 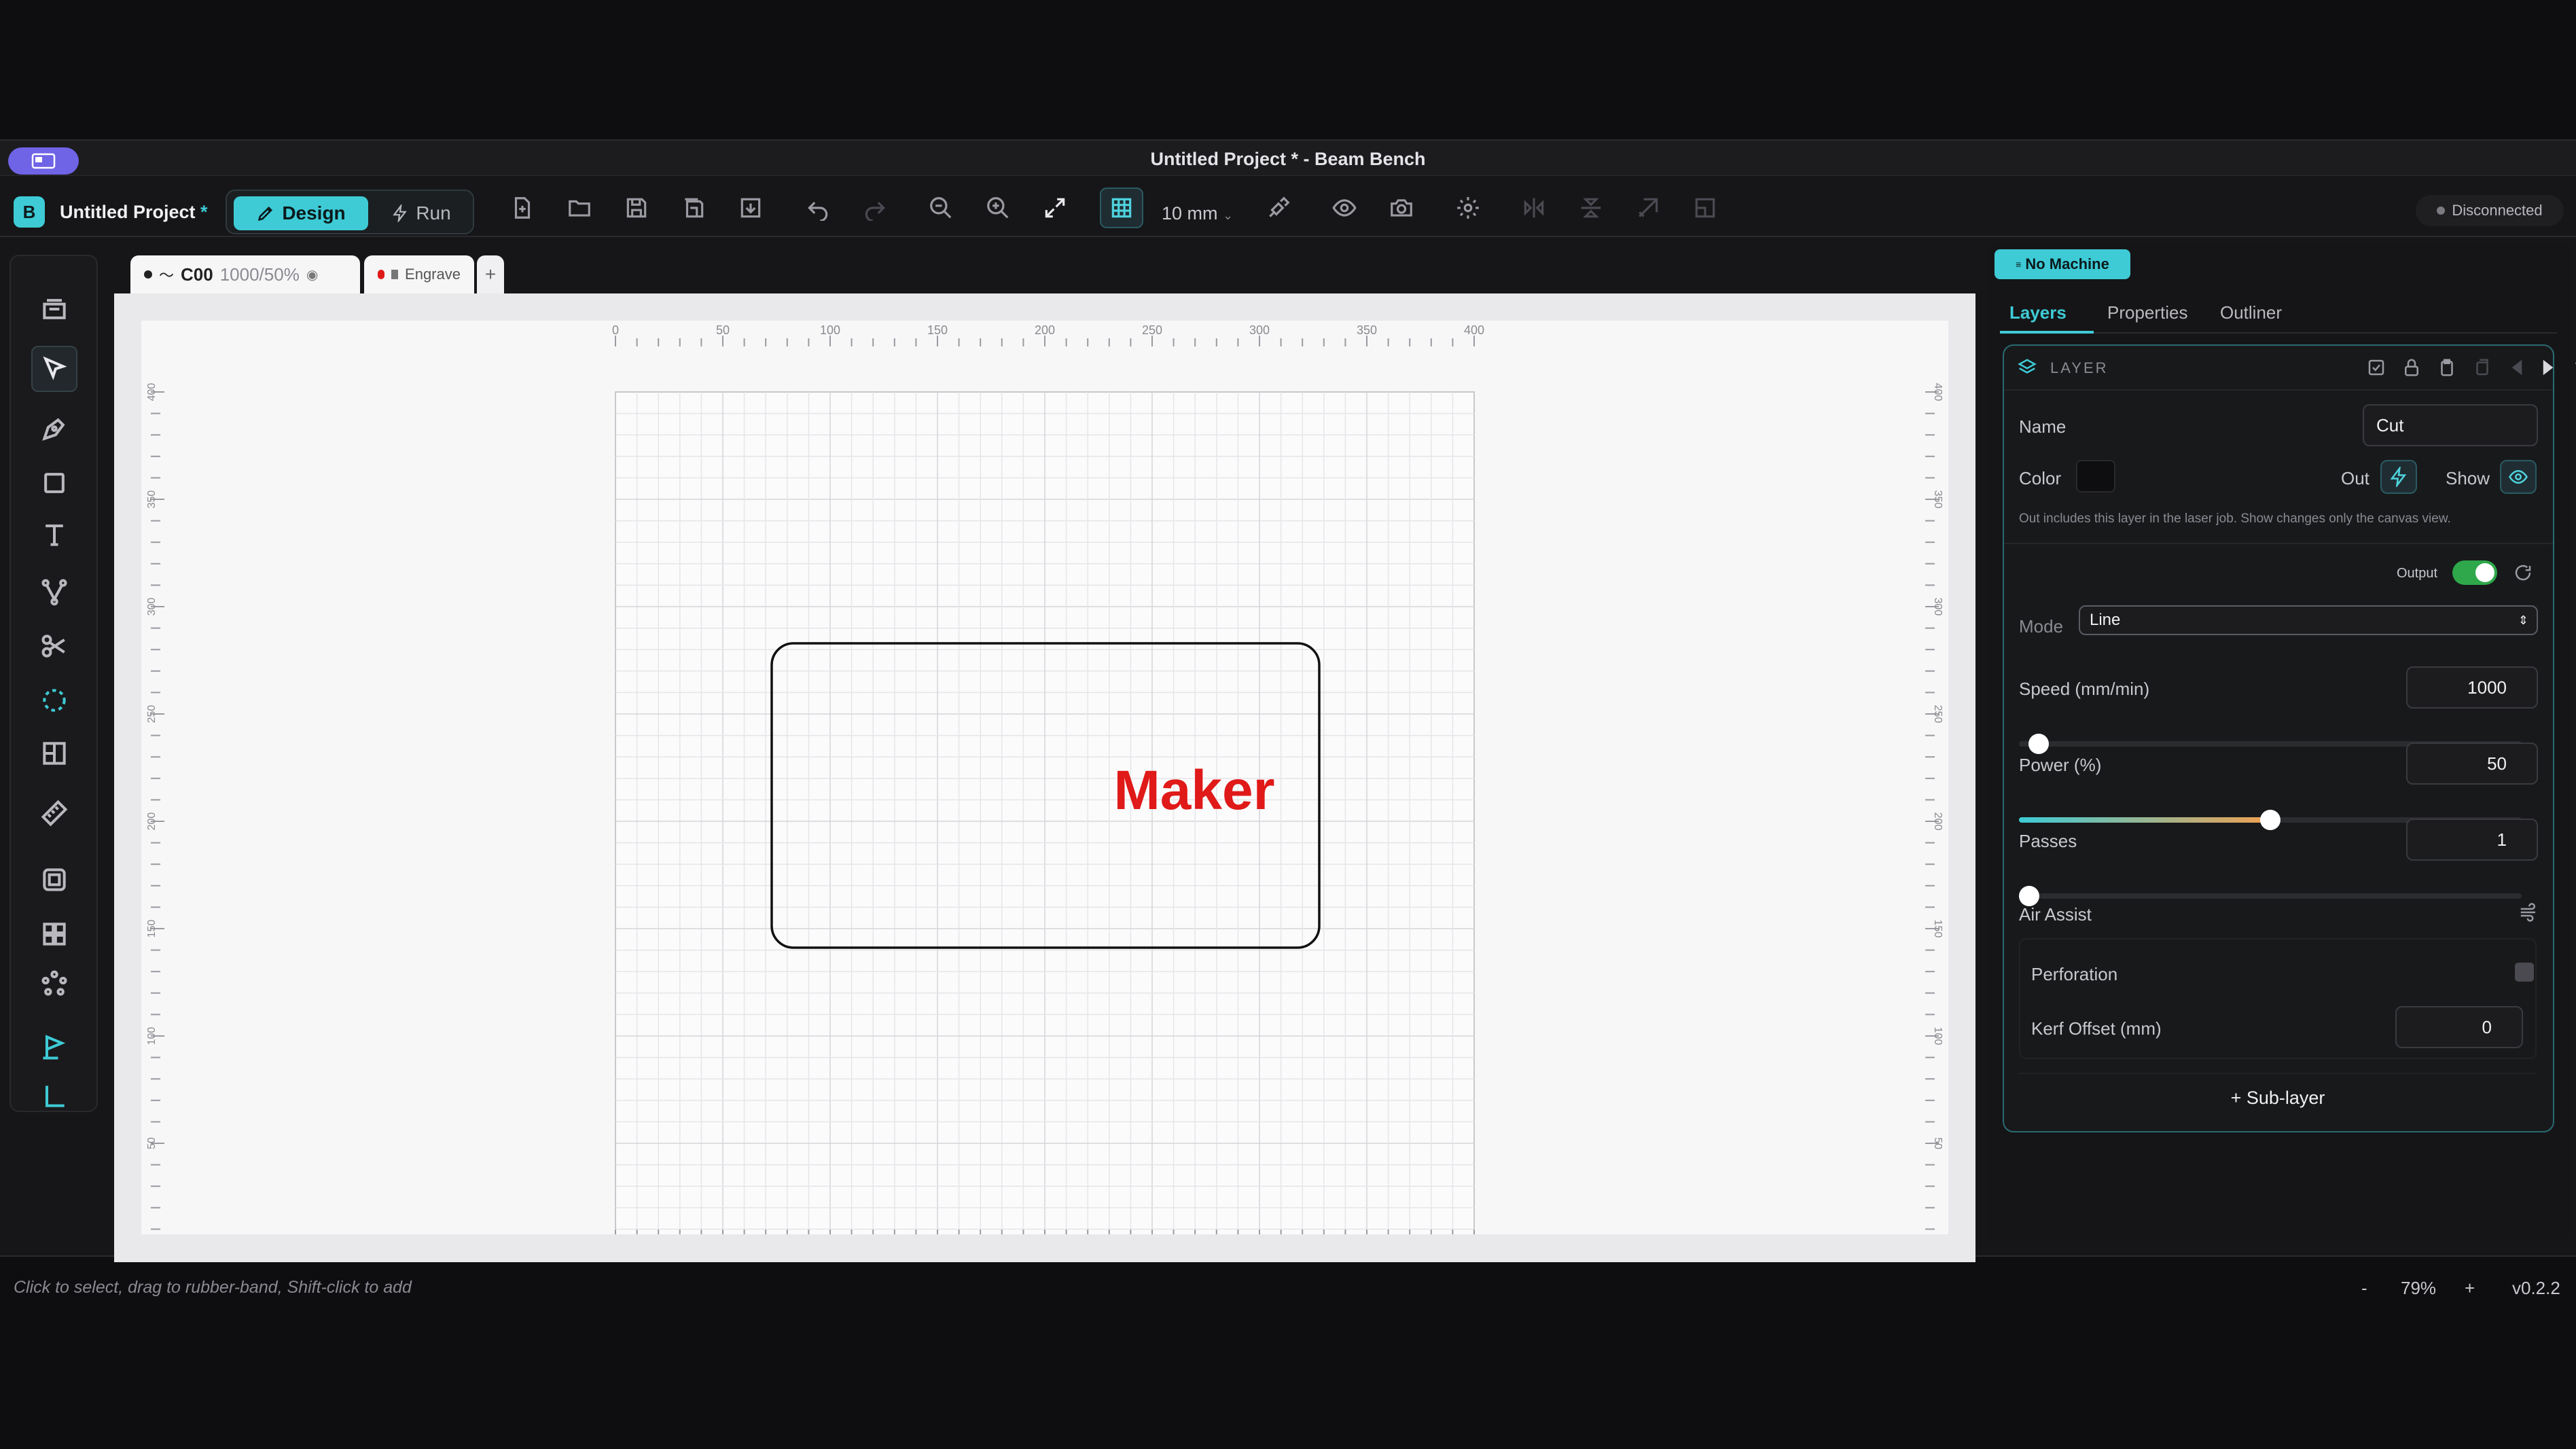 I want to click on ruler-label-left: 300, so click(x=152, y=607).